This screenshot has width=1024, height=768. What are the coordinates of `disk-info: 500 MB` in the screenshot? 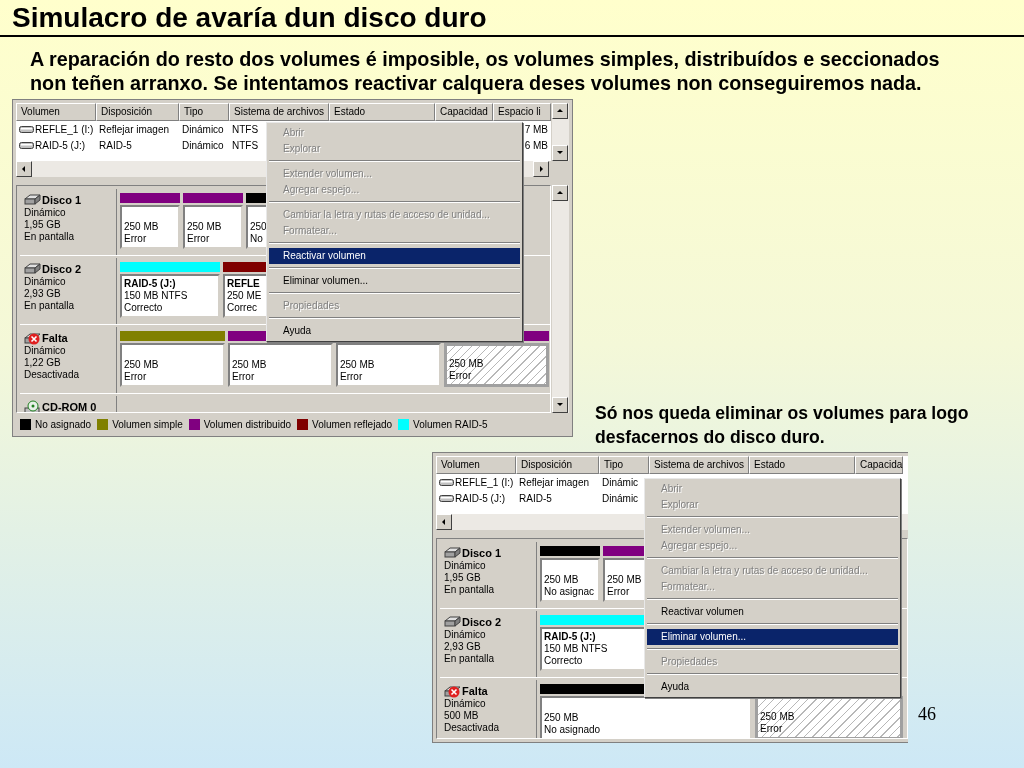 It's located at (462, 716).